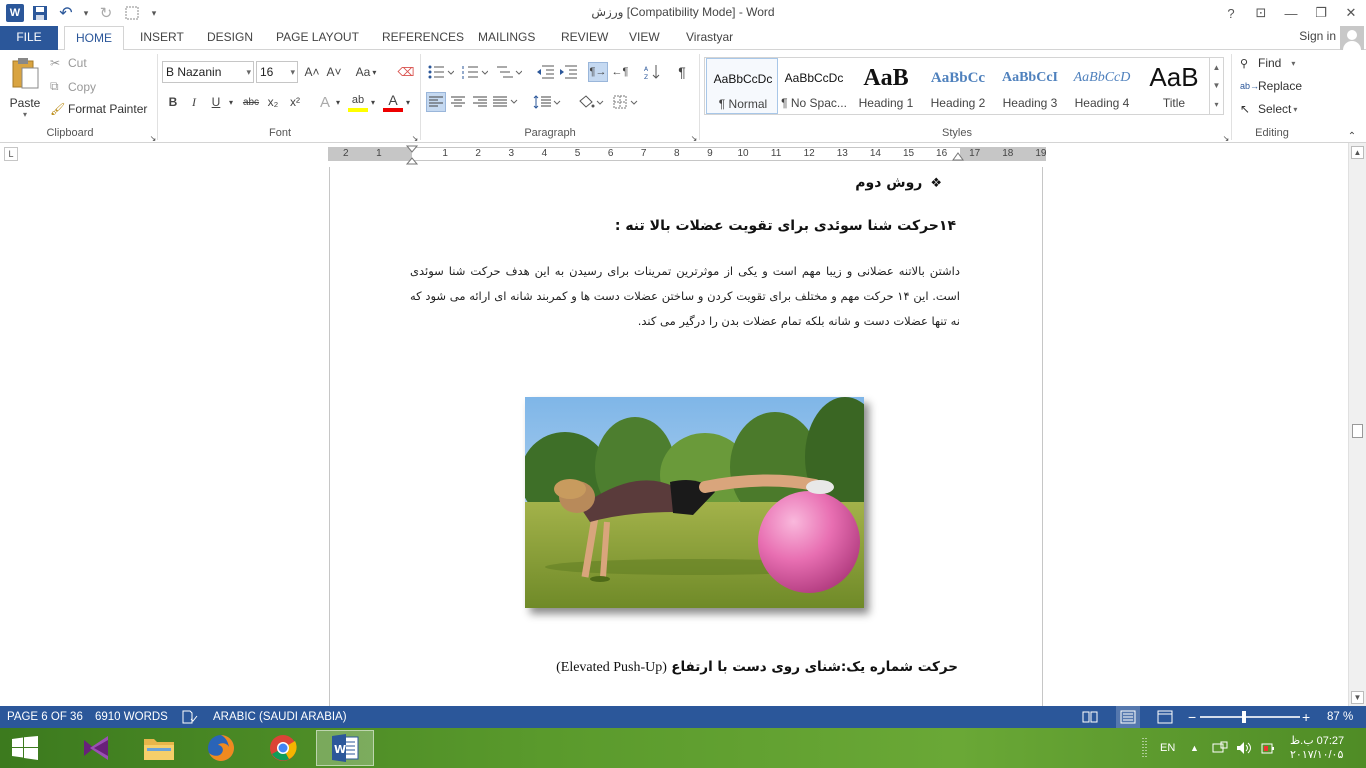  I want to click on power-icon, so click(1268, 748).